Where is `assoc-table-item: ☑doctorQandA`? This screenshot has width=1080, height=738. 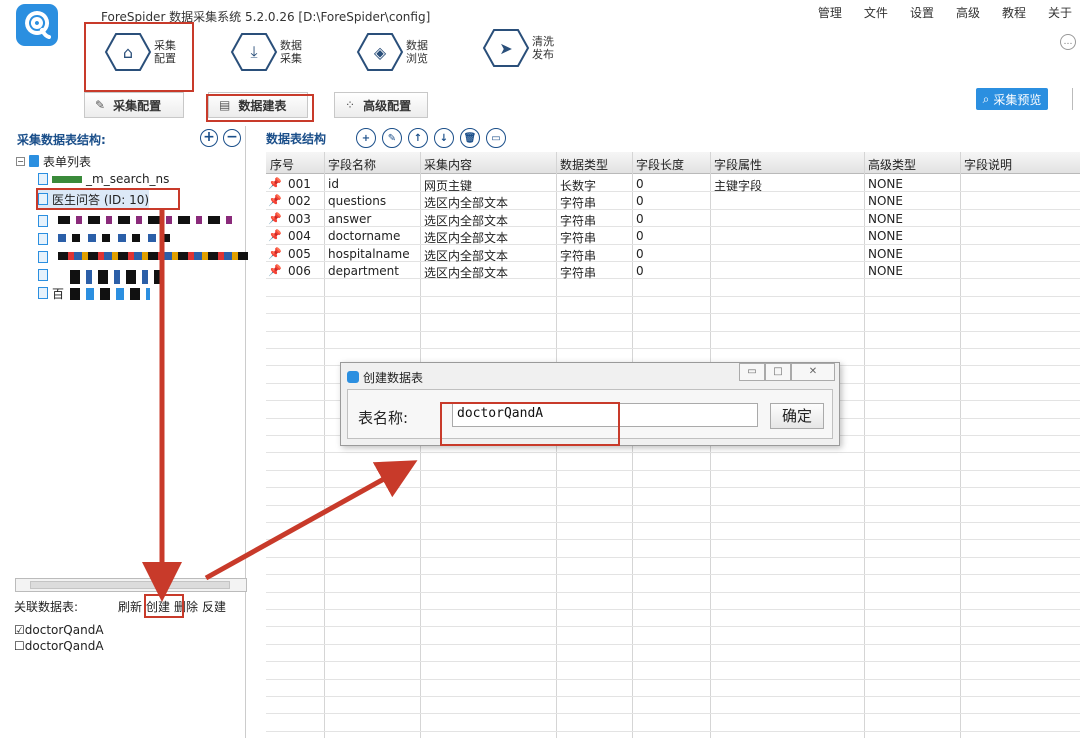
assoc-table-item: ☑doctorQandA is located at coordinates (59, 630).